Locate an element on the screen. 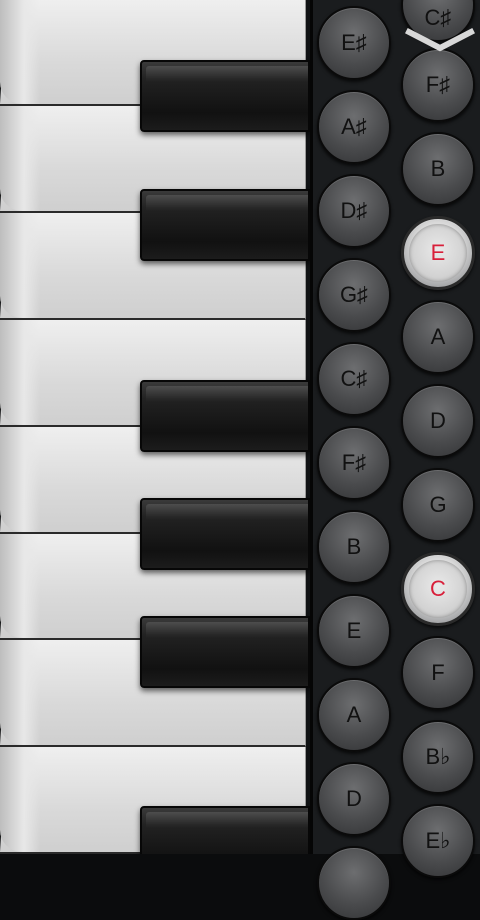  bass-button: E is located at coordinates (354, 631).